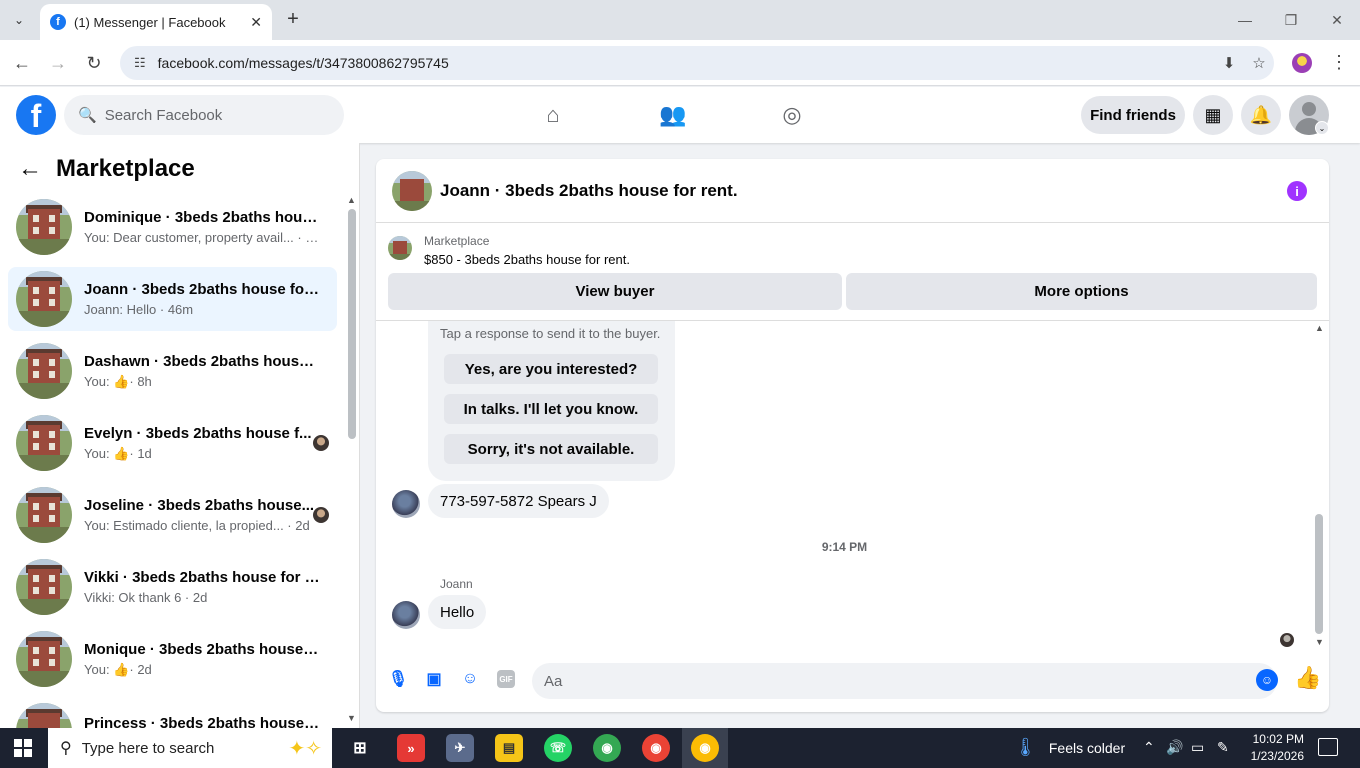 This screenshot has width=1360, height=768. I want to click on maximize-button: ❐, so click(1291, 20).